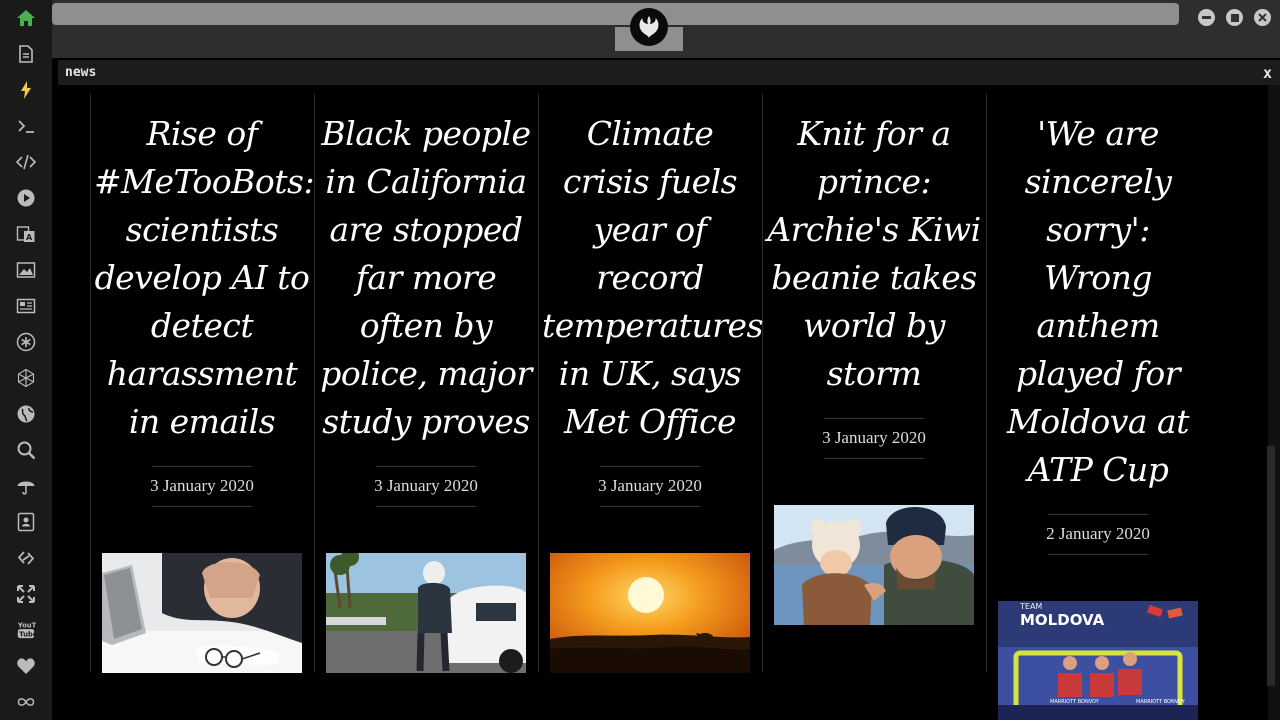 The image size is (1280, 720). What do you see at coordinates (26, 594) in the screenshot?
I see `expand-icon` at bounding box center [26, 594].